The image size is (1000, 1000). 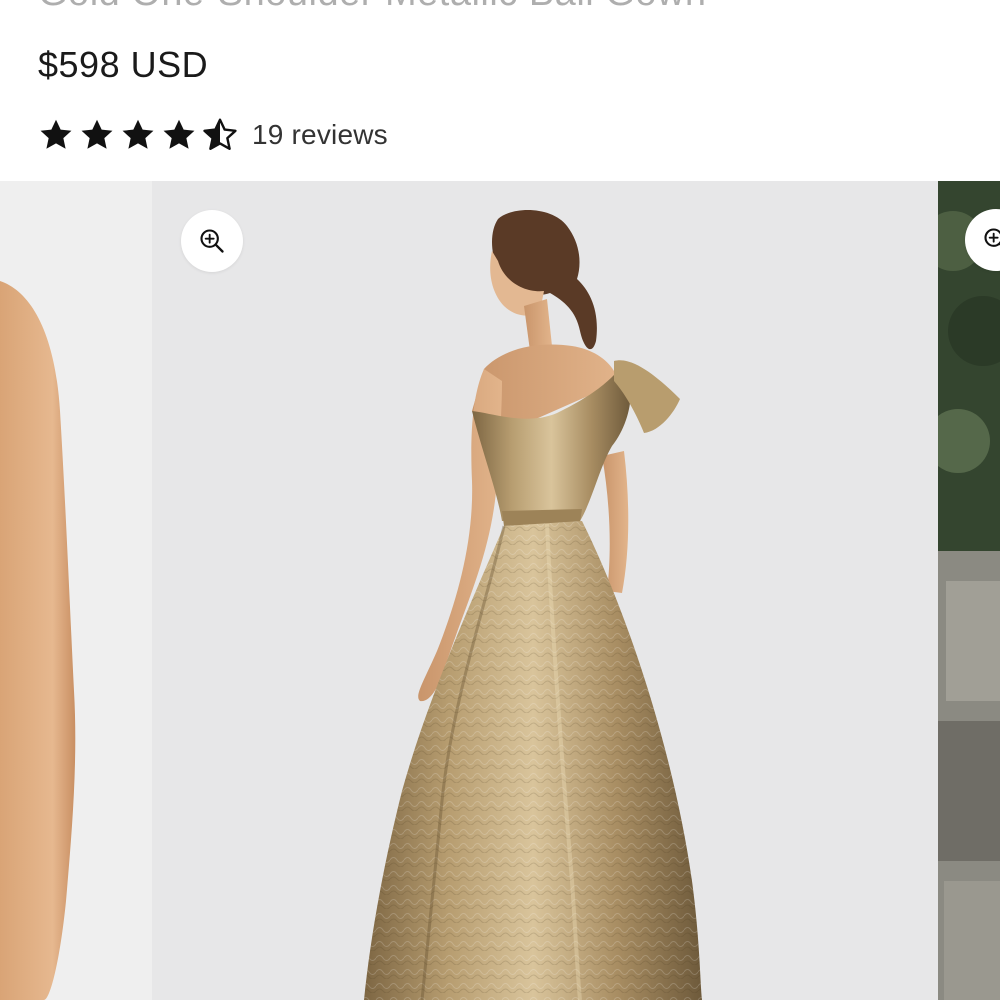 I want to click on zoom-button, so click(x=212, y=241).